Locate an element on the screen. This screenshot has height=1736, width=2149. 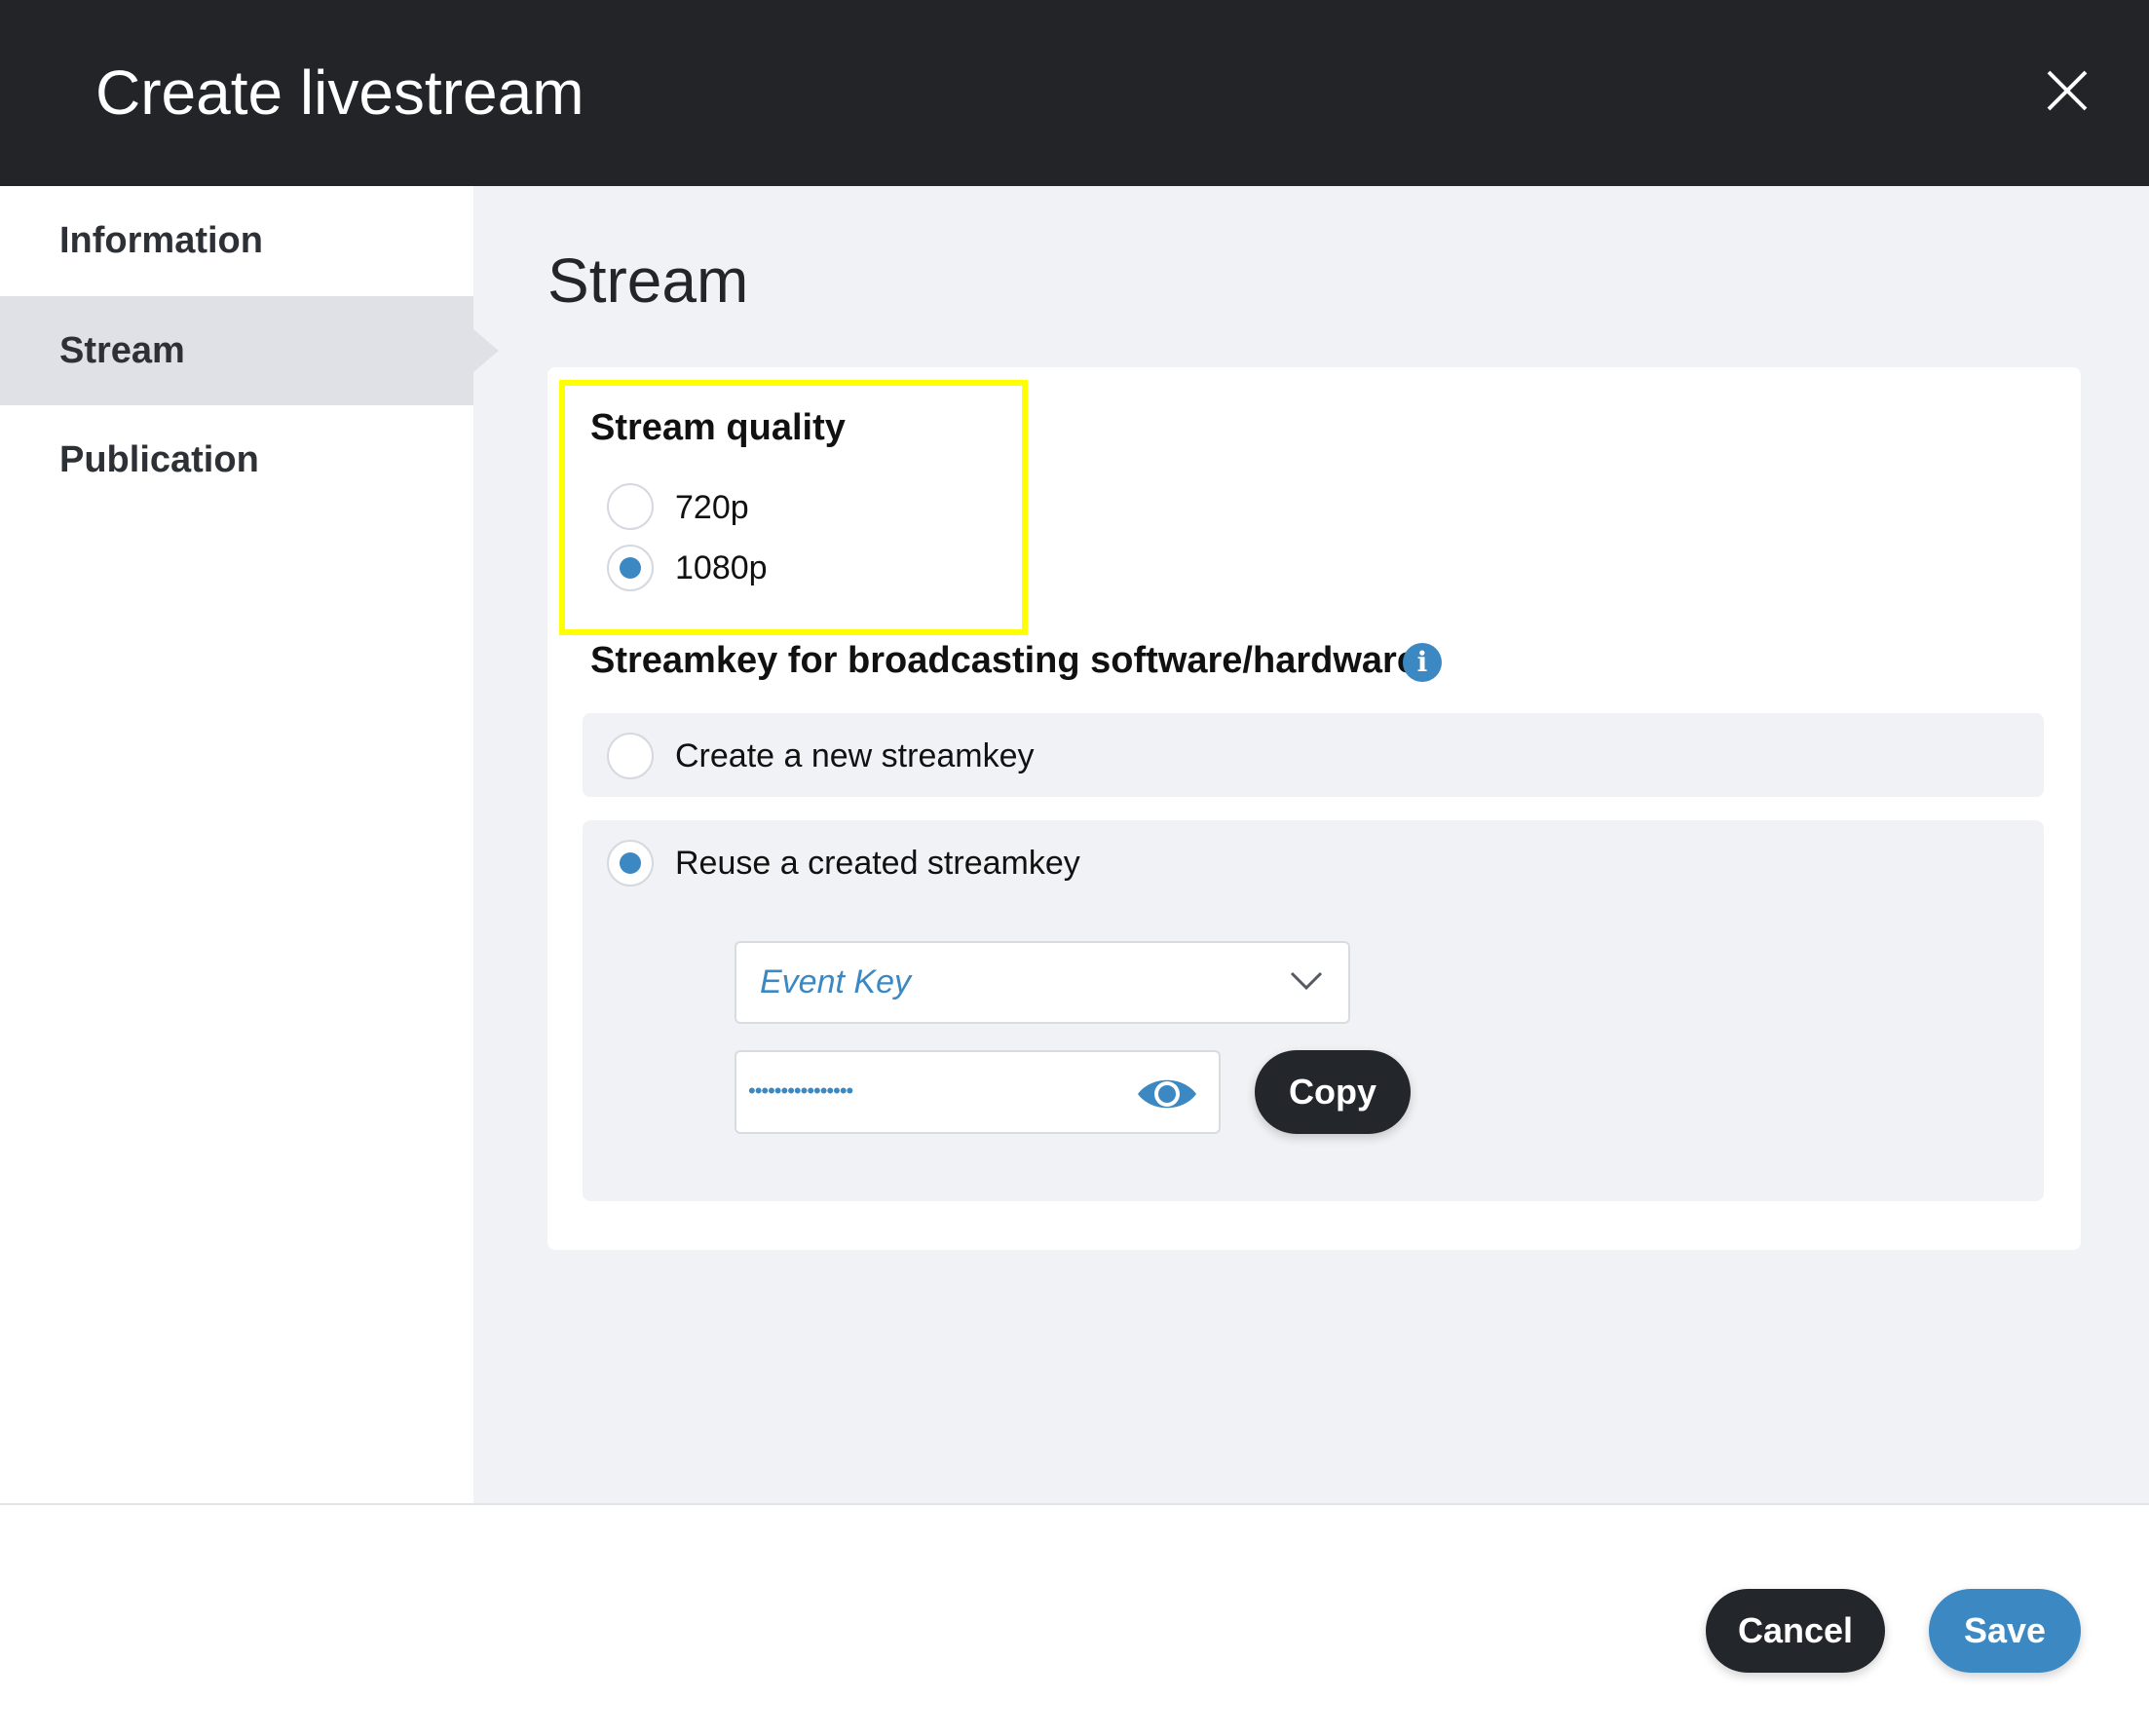
save-button: Save is located at coordinates (2005, 1631).